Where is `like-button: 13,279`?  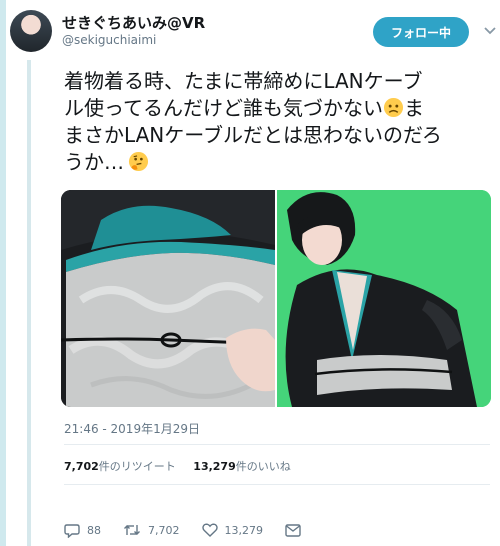 like-button: 13,279 is located at coordinates (232, 530).